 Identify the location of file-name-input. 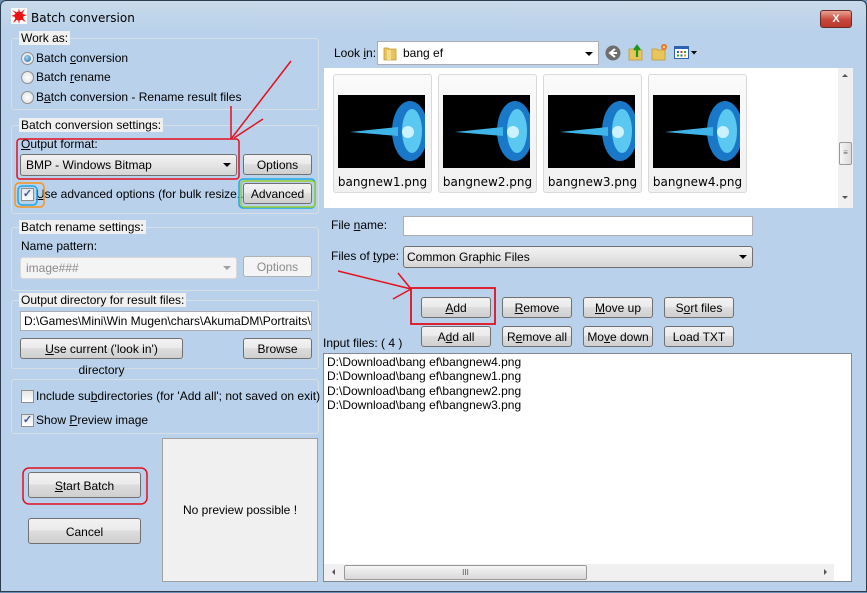
(578, 226).